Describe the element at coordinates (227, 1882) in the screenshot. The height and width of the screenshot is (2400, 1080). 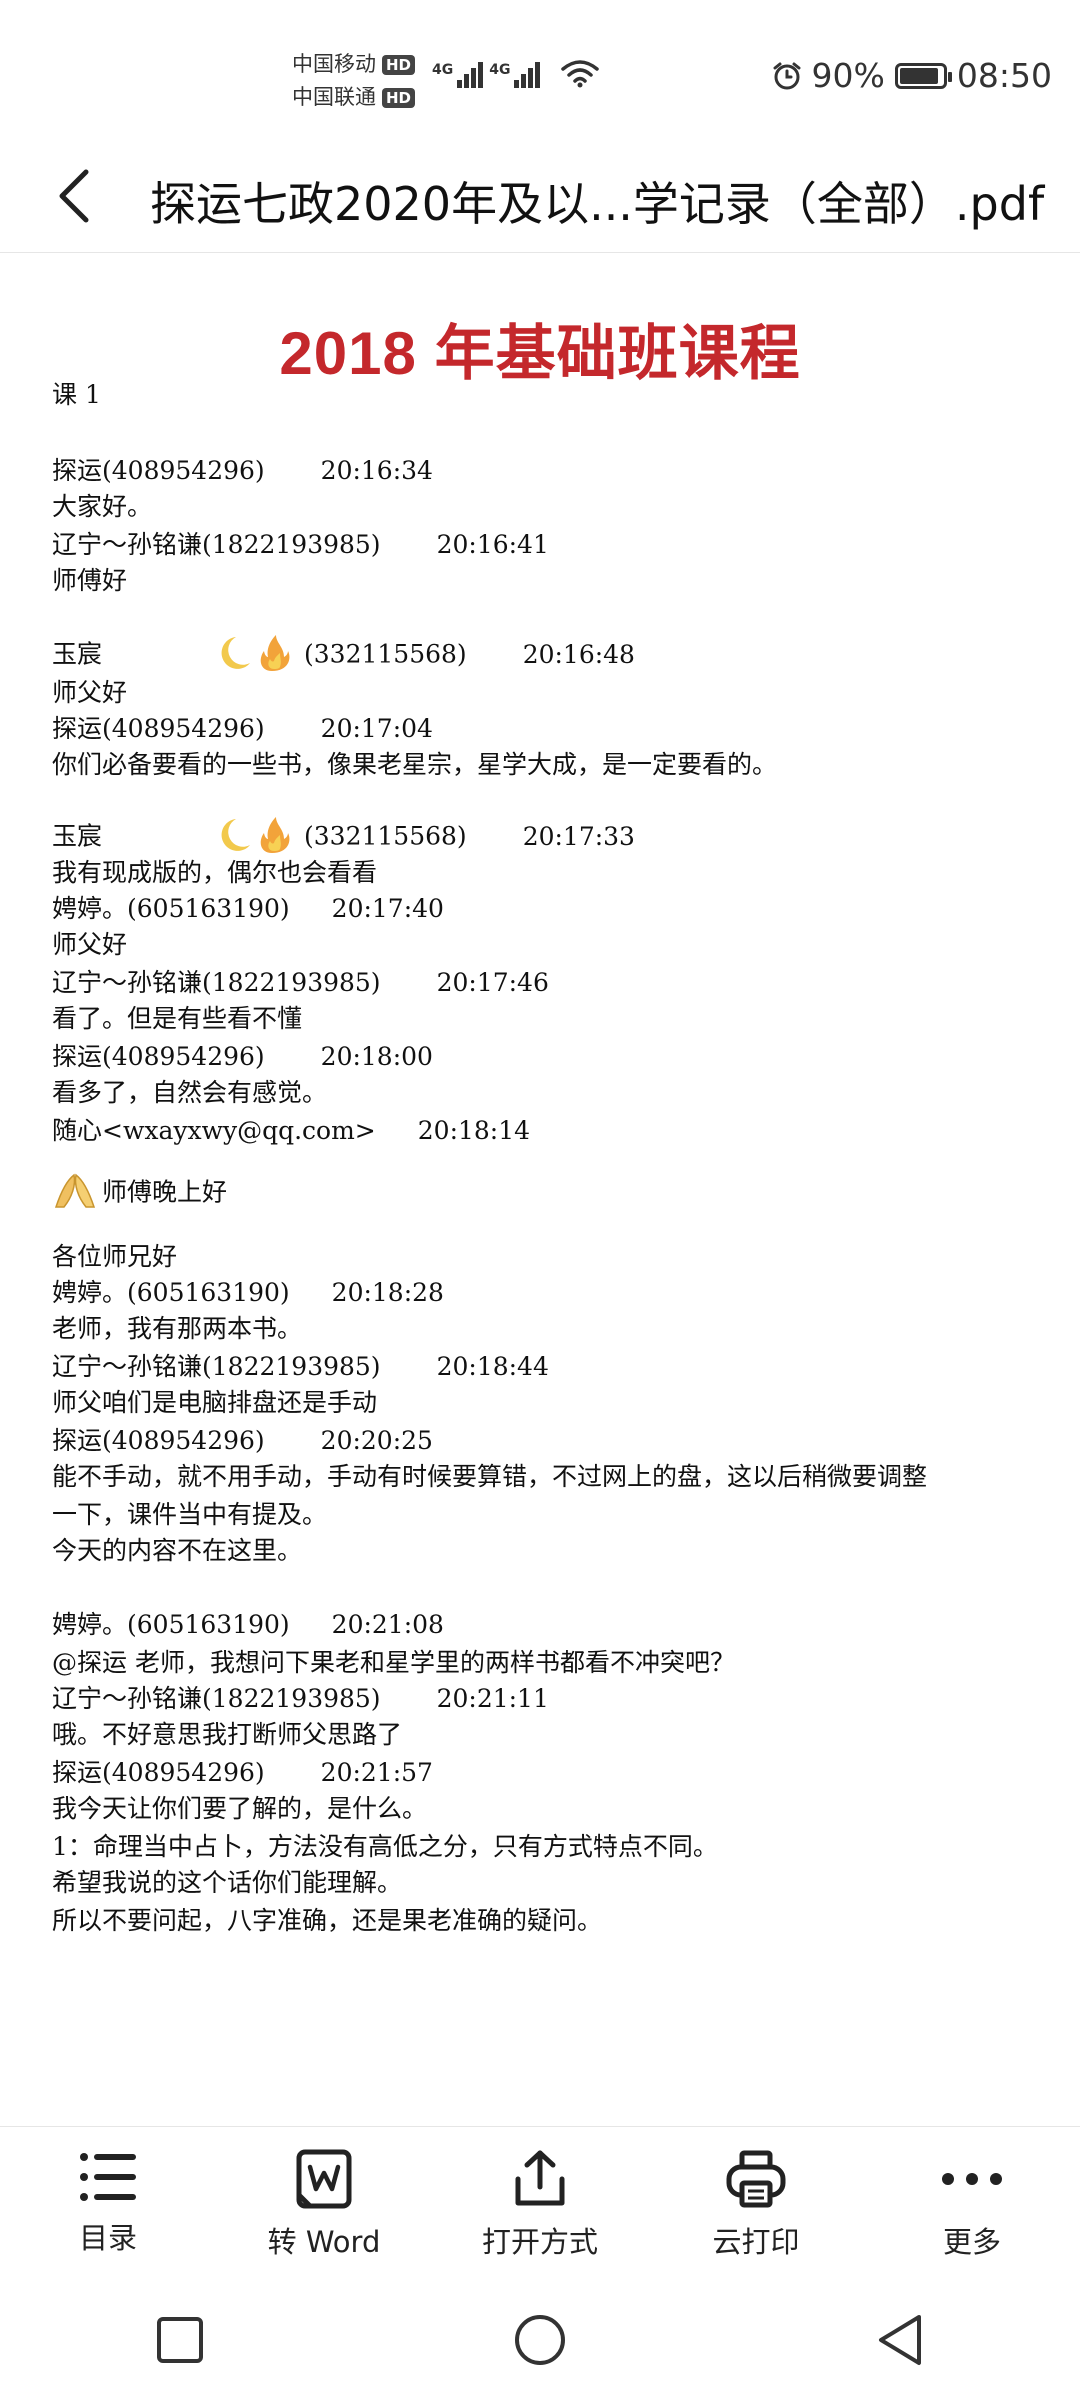
I see `message-text: 希望我说的这个话你们能理解。` at that location.